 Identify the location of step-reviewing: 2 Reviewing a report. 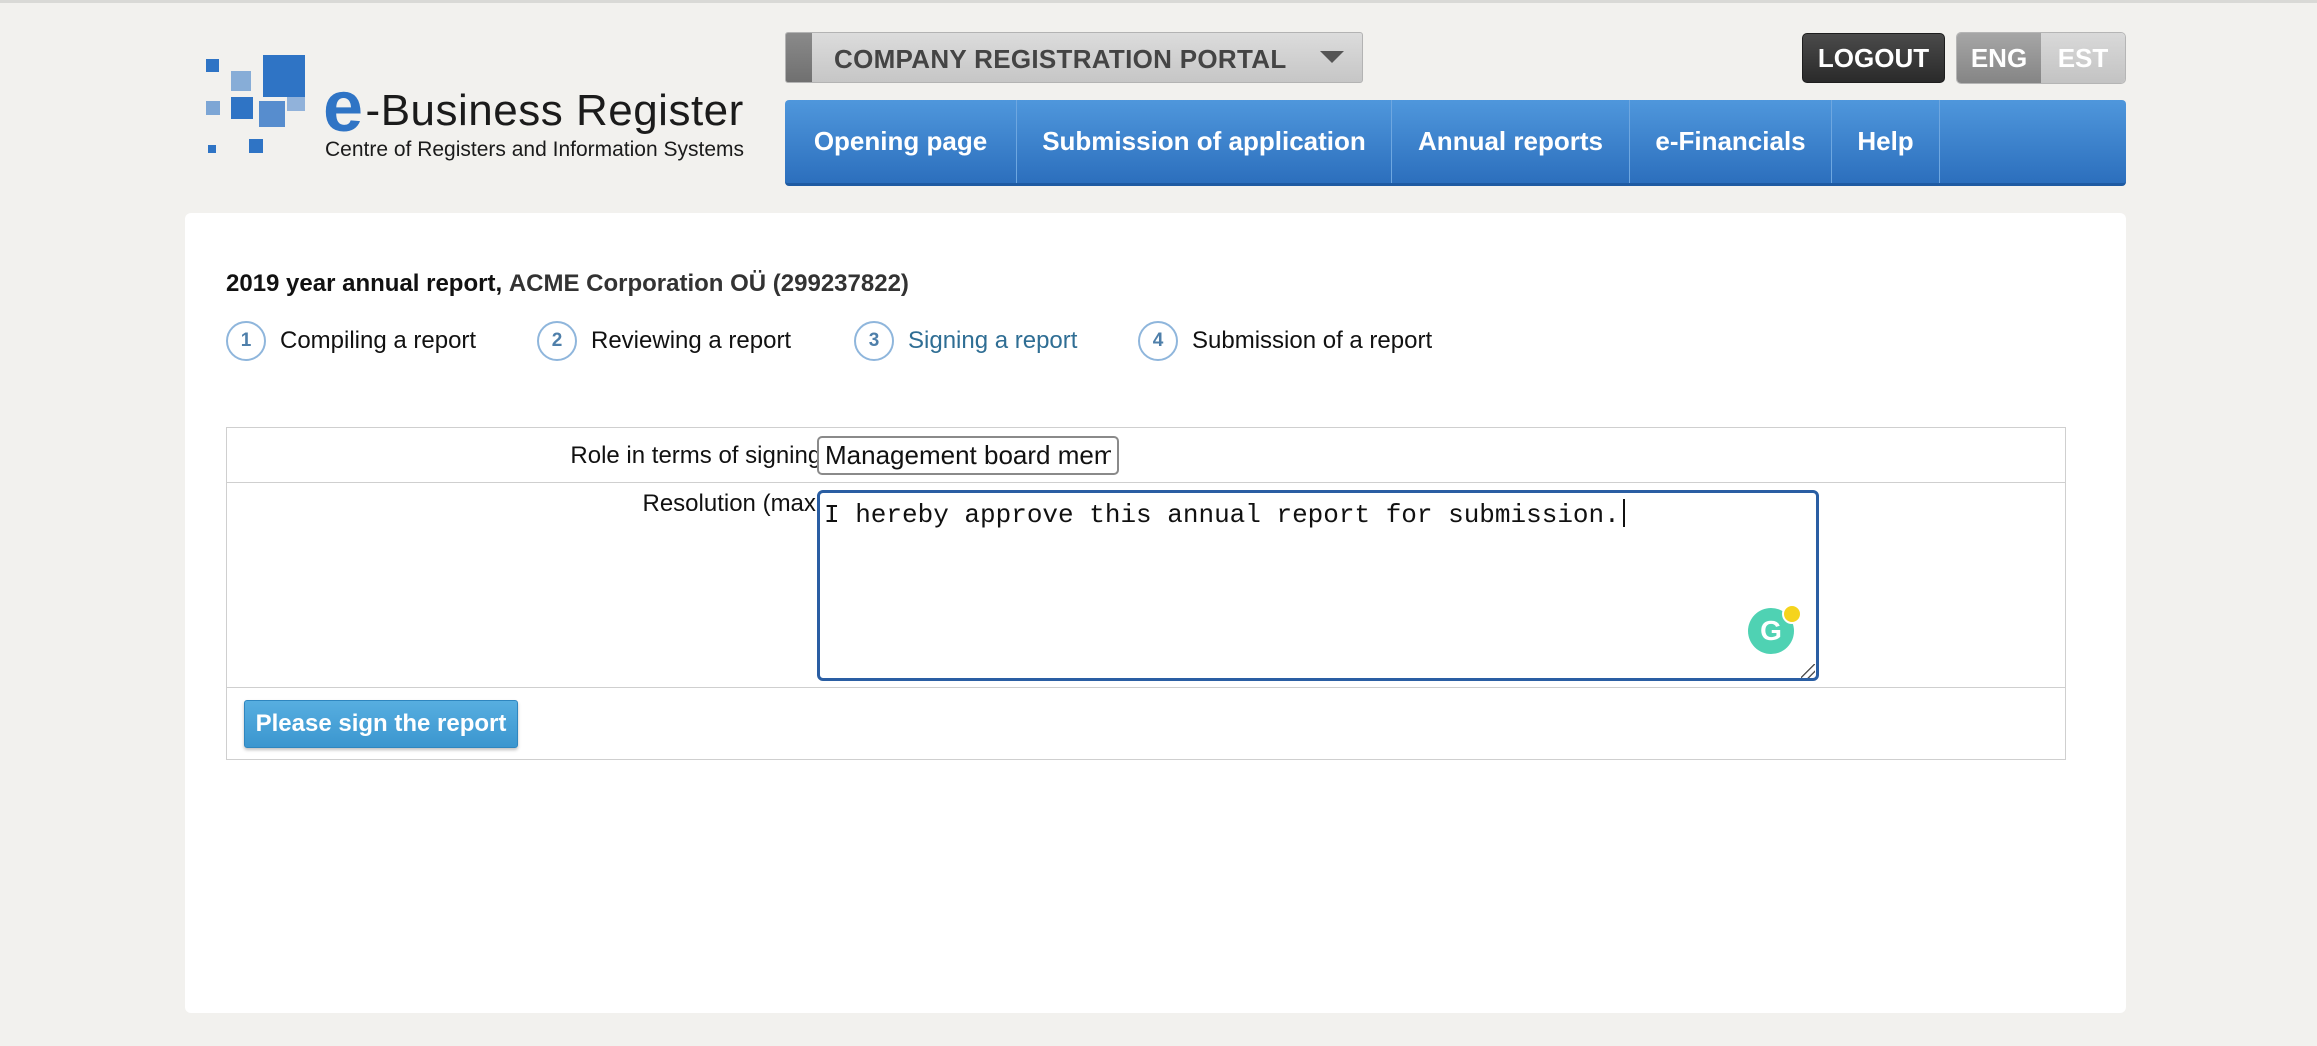
(664, 341).